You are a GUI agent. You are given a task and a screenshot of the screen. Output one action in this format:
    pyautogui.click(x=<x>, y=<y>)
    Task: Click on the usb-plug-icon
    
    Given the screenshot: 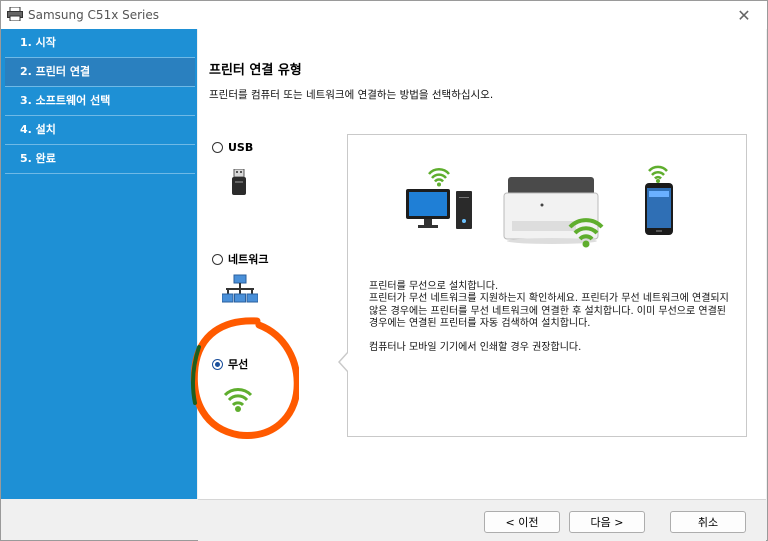 What is the action you would take?
    pyautogui.click(x=239, y=184)
    